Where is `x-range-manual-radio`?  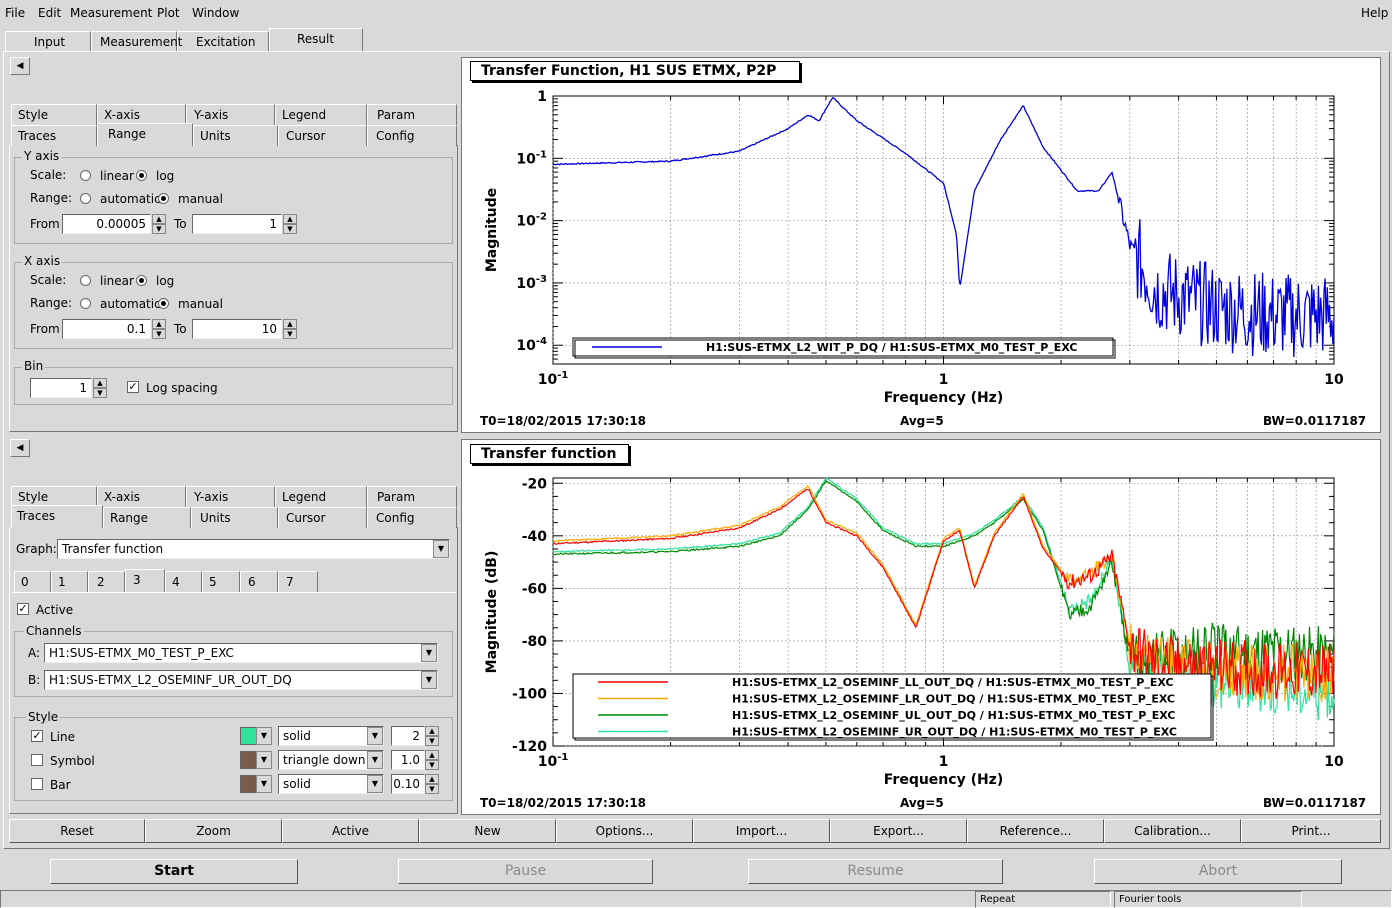
x-range-manual-radio is located at coordinates (163, 303).